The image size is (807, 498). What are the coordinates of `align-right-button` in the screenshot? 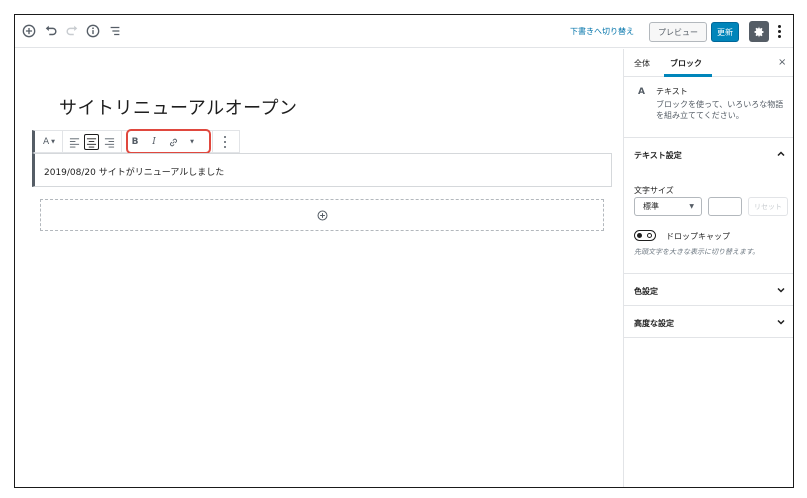 It's located at (109, 142).